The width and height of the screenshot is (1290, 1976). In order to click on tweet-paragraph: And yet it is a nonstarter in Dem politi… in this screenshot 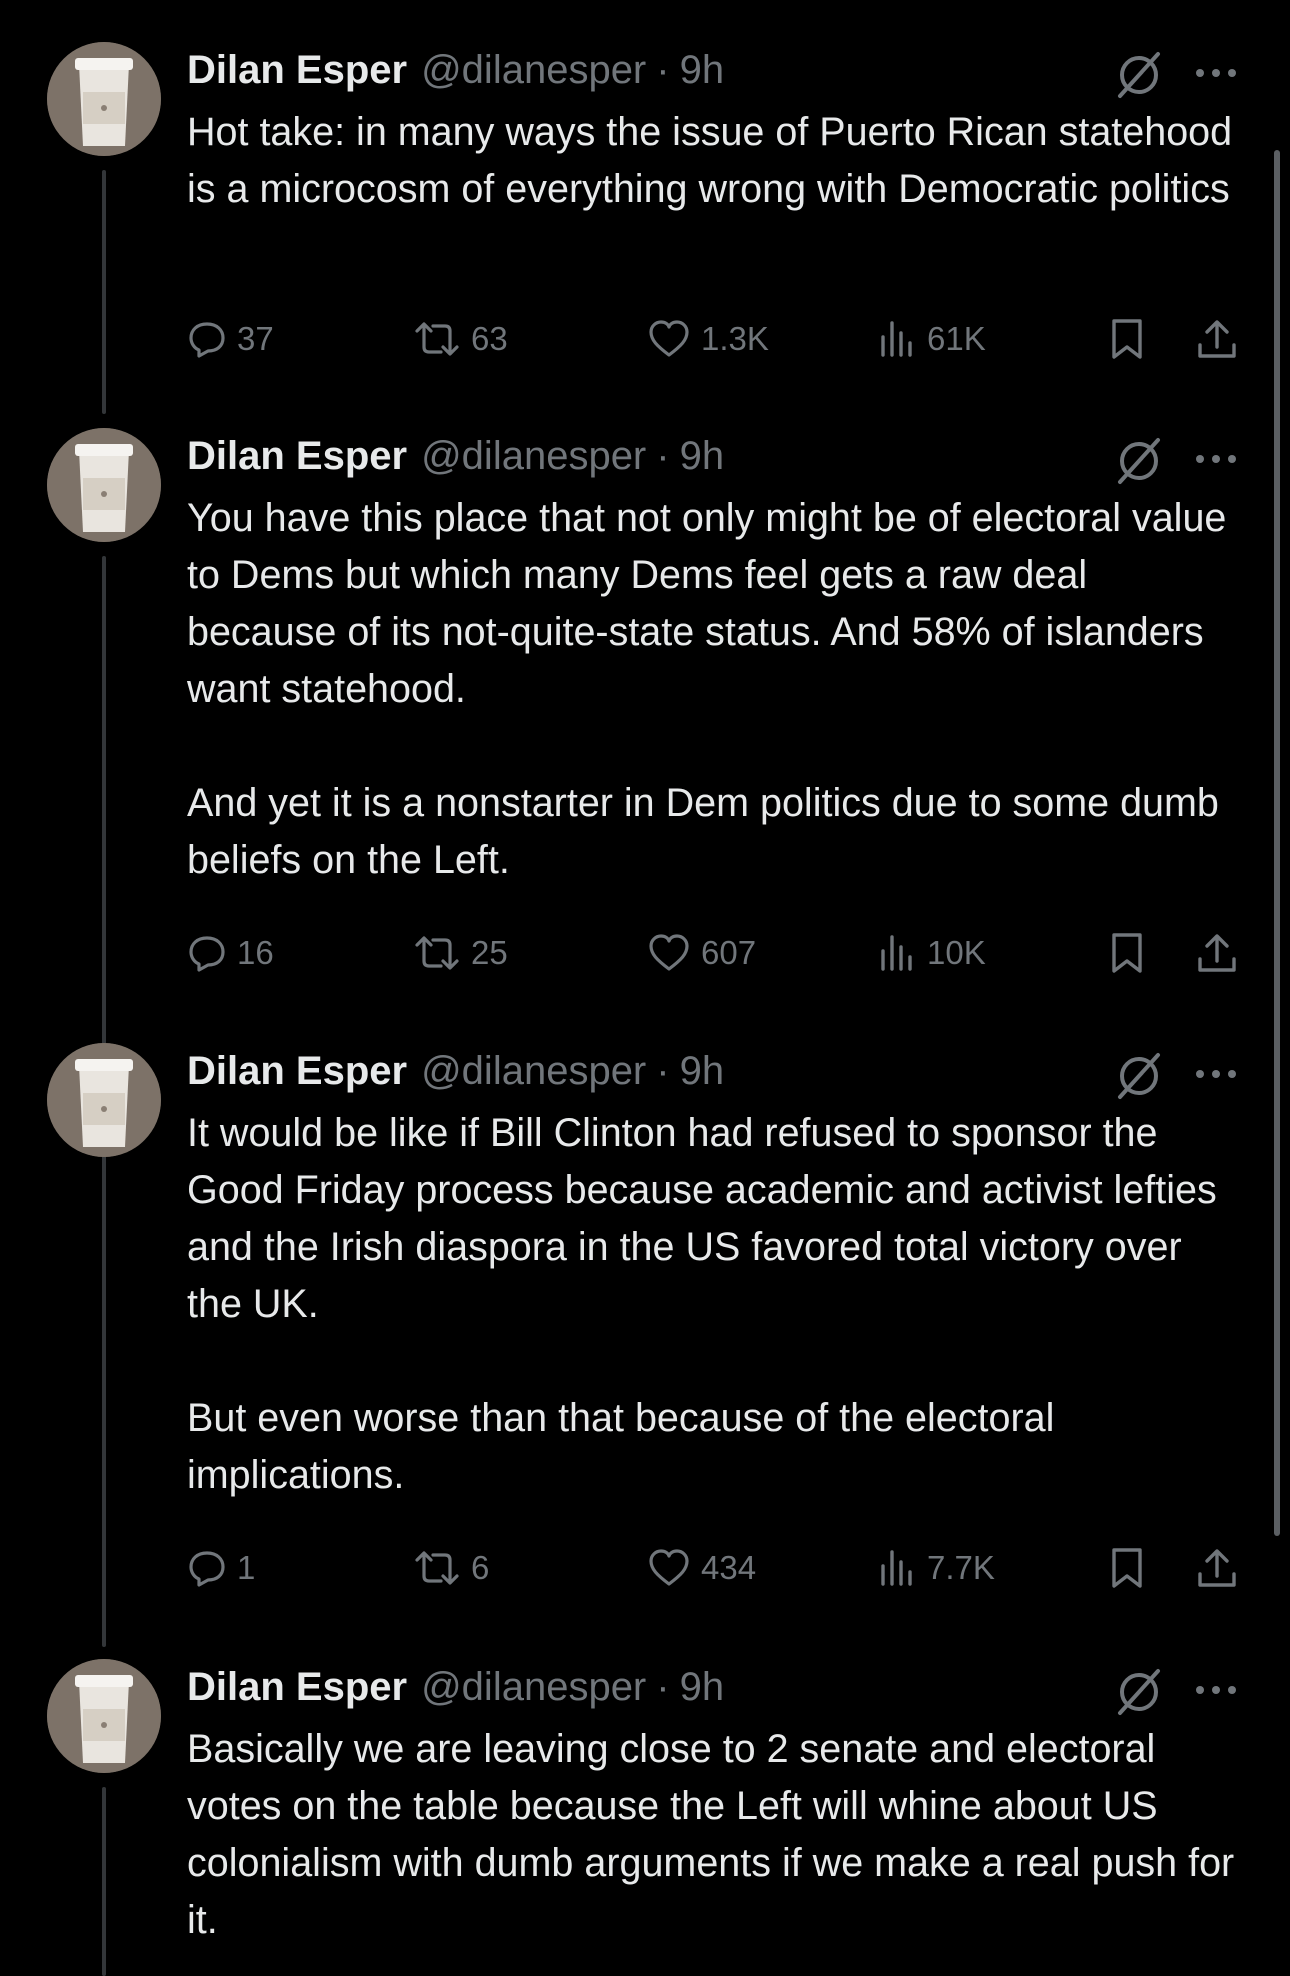, I will do `click(703, 831)`.